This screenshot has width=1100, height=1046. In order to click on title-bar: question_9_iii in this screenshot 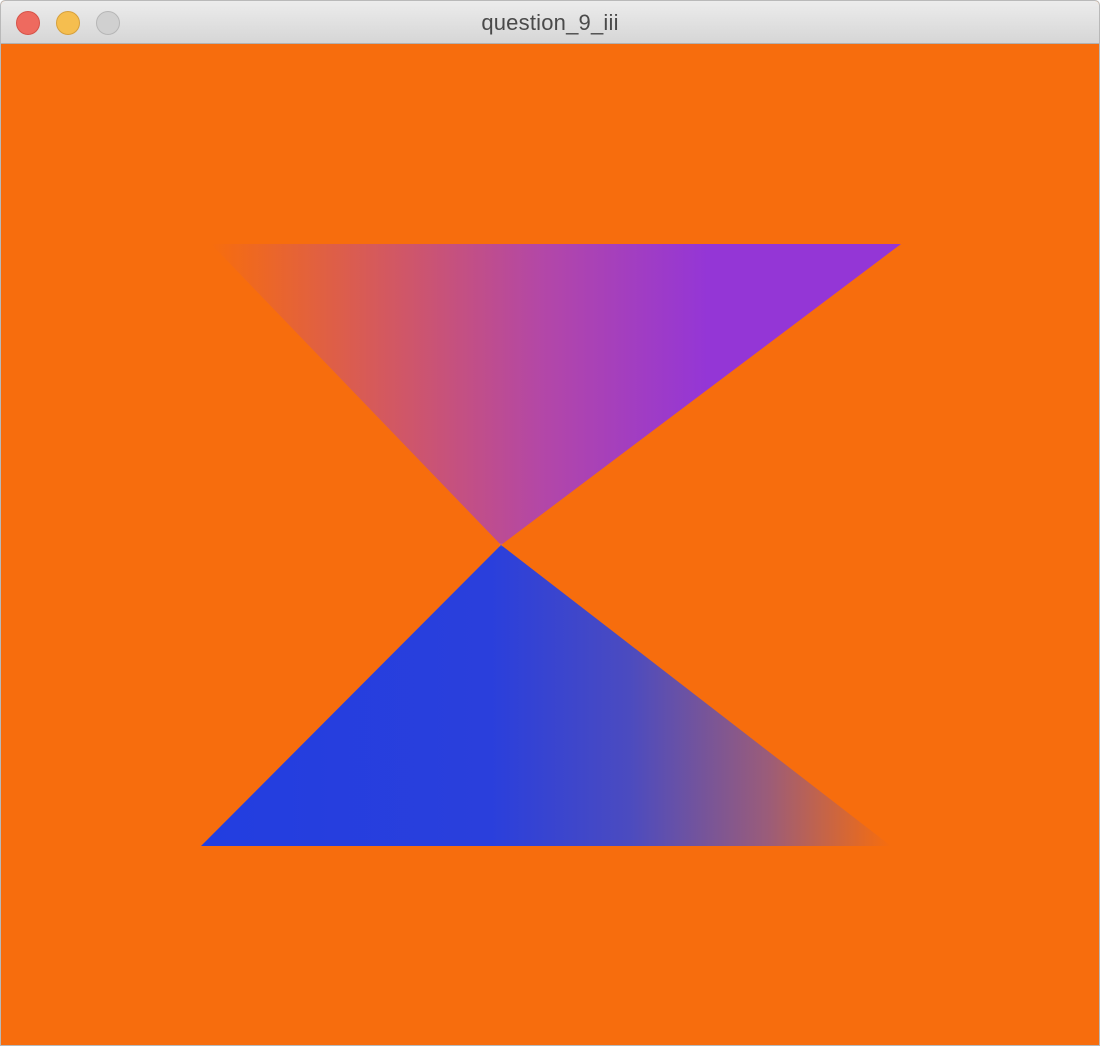, I will do `click(550, 22)`.